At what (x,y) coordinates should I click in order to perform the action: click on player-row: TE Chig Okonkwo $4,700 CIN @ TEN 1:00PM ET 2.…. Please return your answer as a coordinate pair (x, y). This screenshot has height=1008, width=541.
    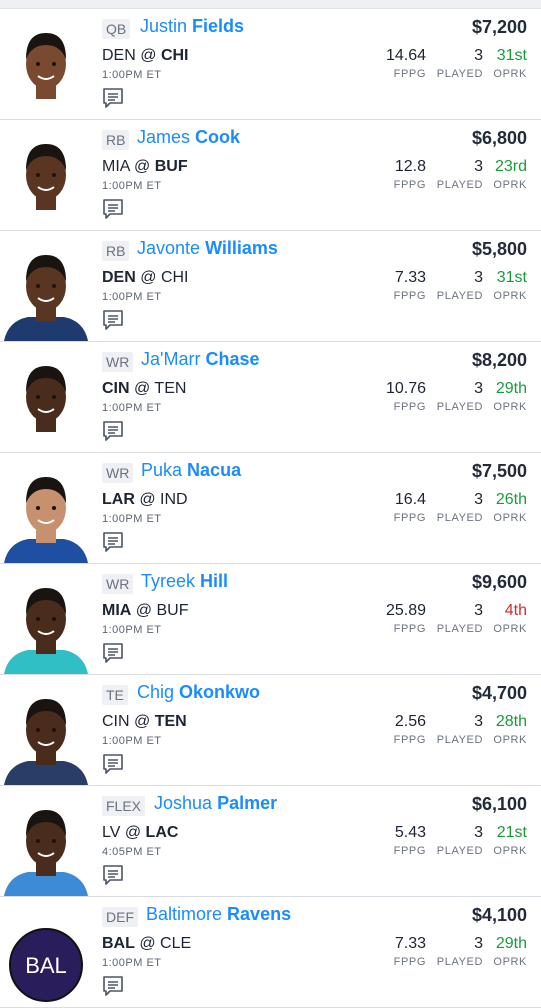
    Looking at the image, I should click on (270, 730).